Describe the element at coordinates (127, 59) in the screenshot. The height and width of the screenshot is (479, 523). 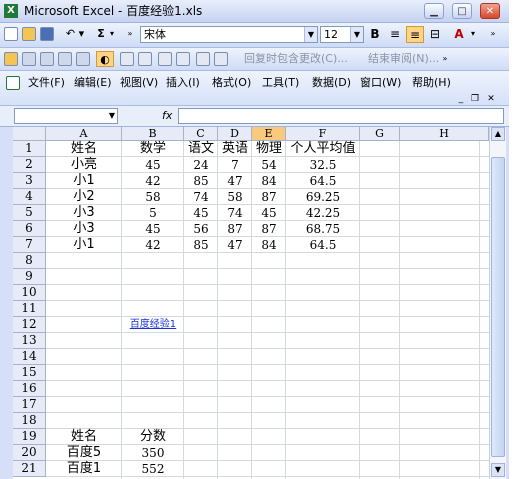
I see `ink-icon` at that location.